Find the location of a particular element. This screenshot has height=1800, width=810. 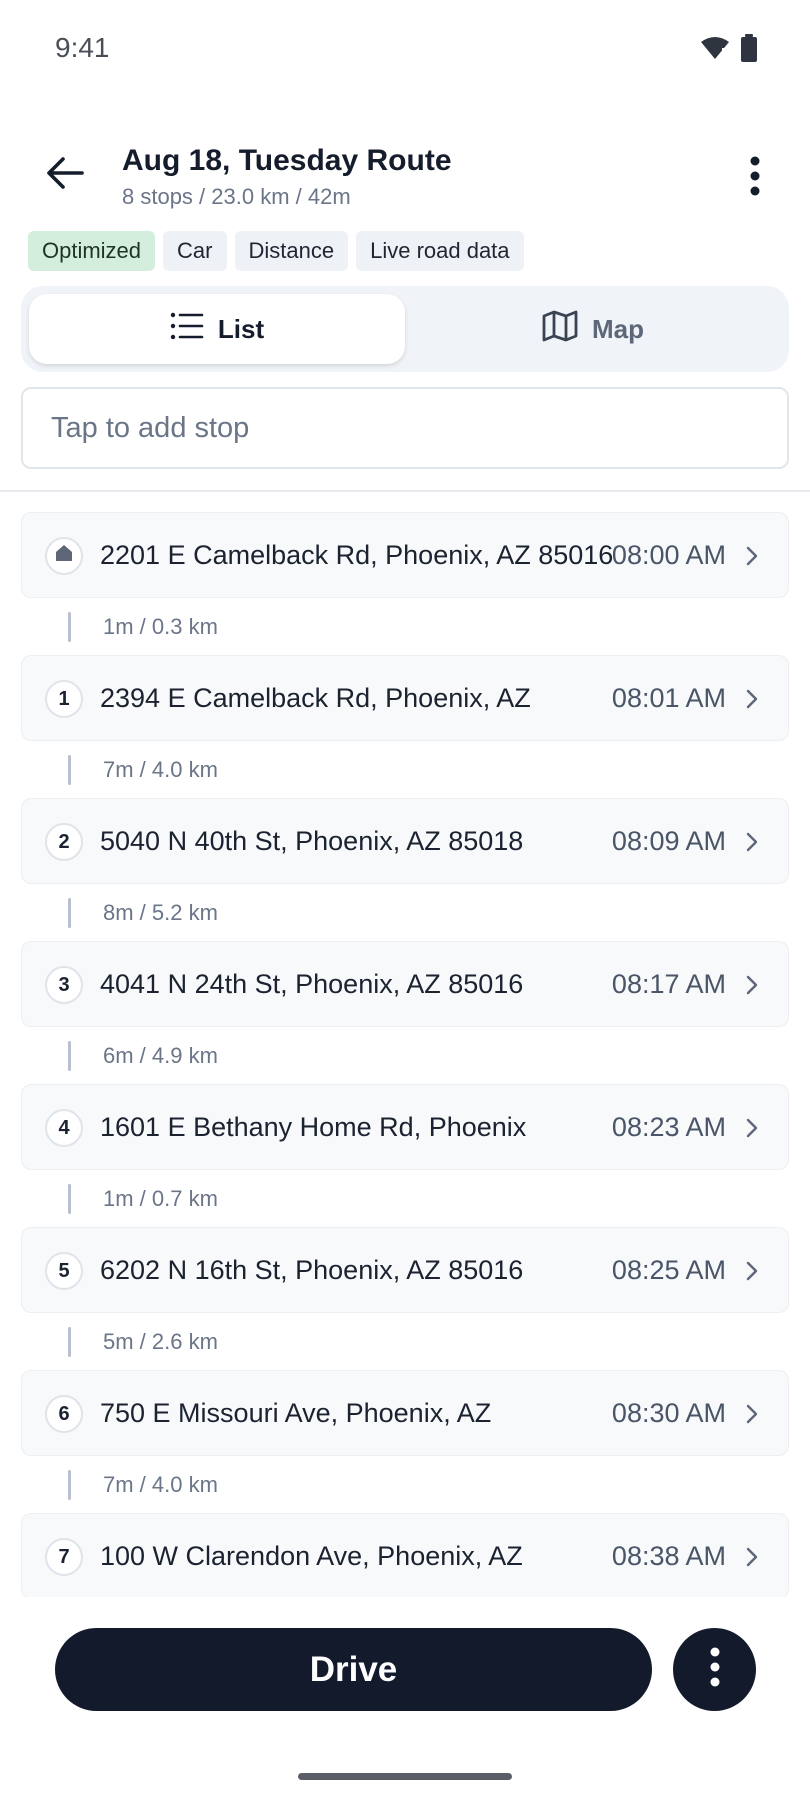

stop-number-badge: 1 is located at coordinates (64, 699).